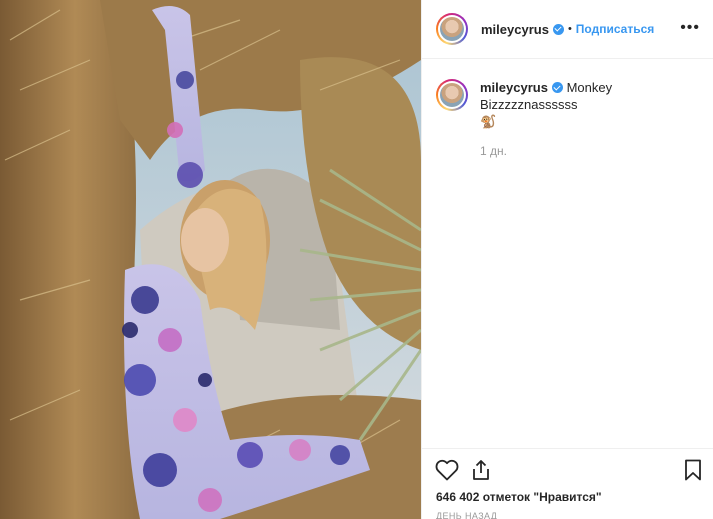 The image size is (713, 519). Describe the element at coordinates (481, 472) in the screenshot. I see `share-upload-icon` at that location.